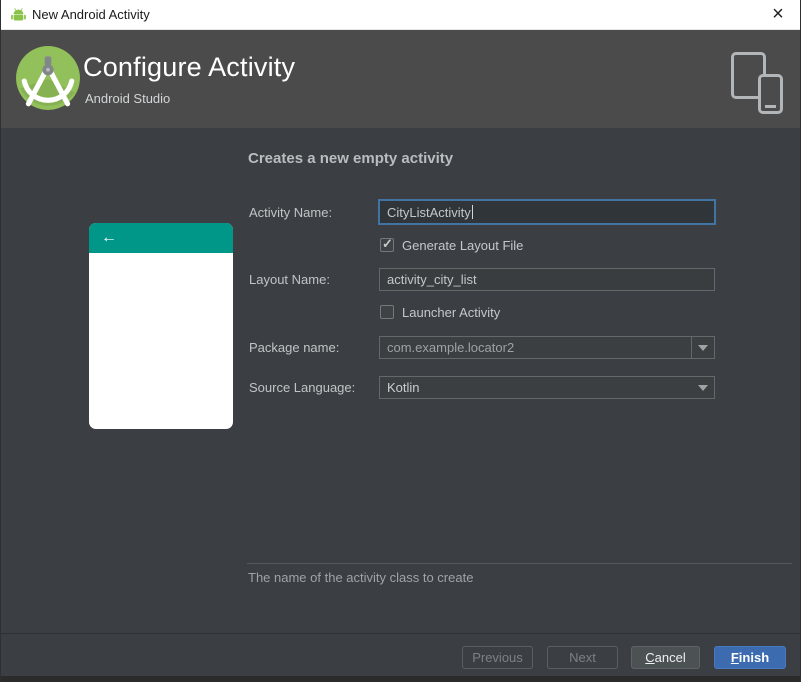 This screenshot has width=801, height=682. What do you see at coordinates (451, 312) in the screenshot?
I see `launcher-activity-label: Launcher Activity` at bounding box center [451, 312].